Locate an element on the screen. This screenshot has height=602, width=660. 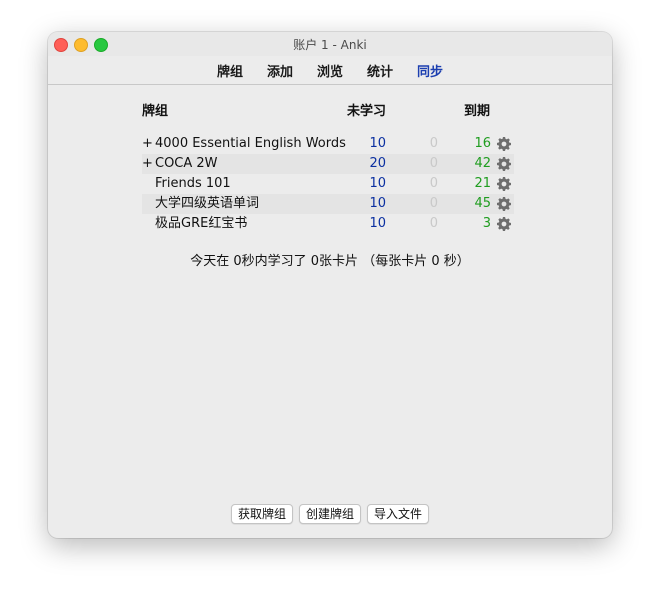
due-count: 16 is located at coordinates (482, 143).